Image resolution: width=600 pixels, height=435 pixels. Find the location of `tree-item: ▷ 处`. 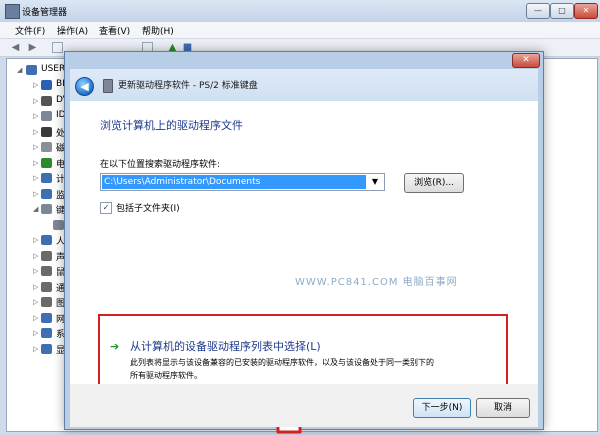

tree-item: ▷ 处 is located at coordinates (37, 132).